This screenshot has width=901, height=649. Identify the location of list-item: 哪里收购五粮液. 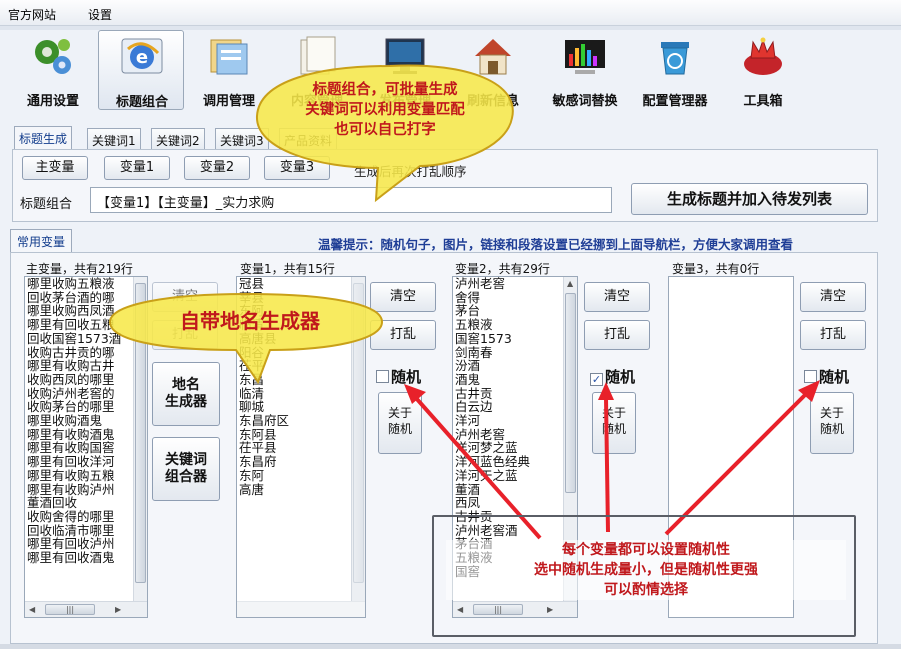
(80, 284).